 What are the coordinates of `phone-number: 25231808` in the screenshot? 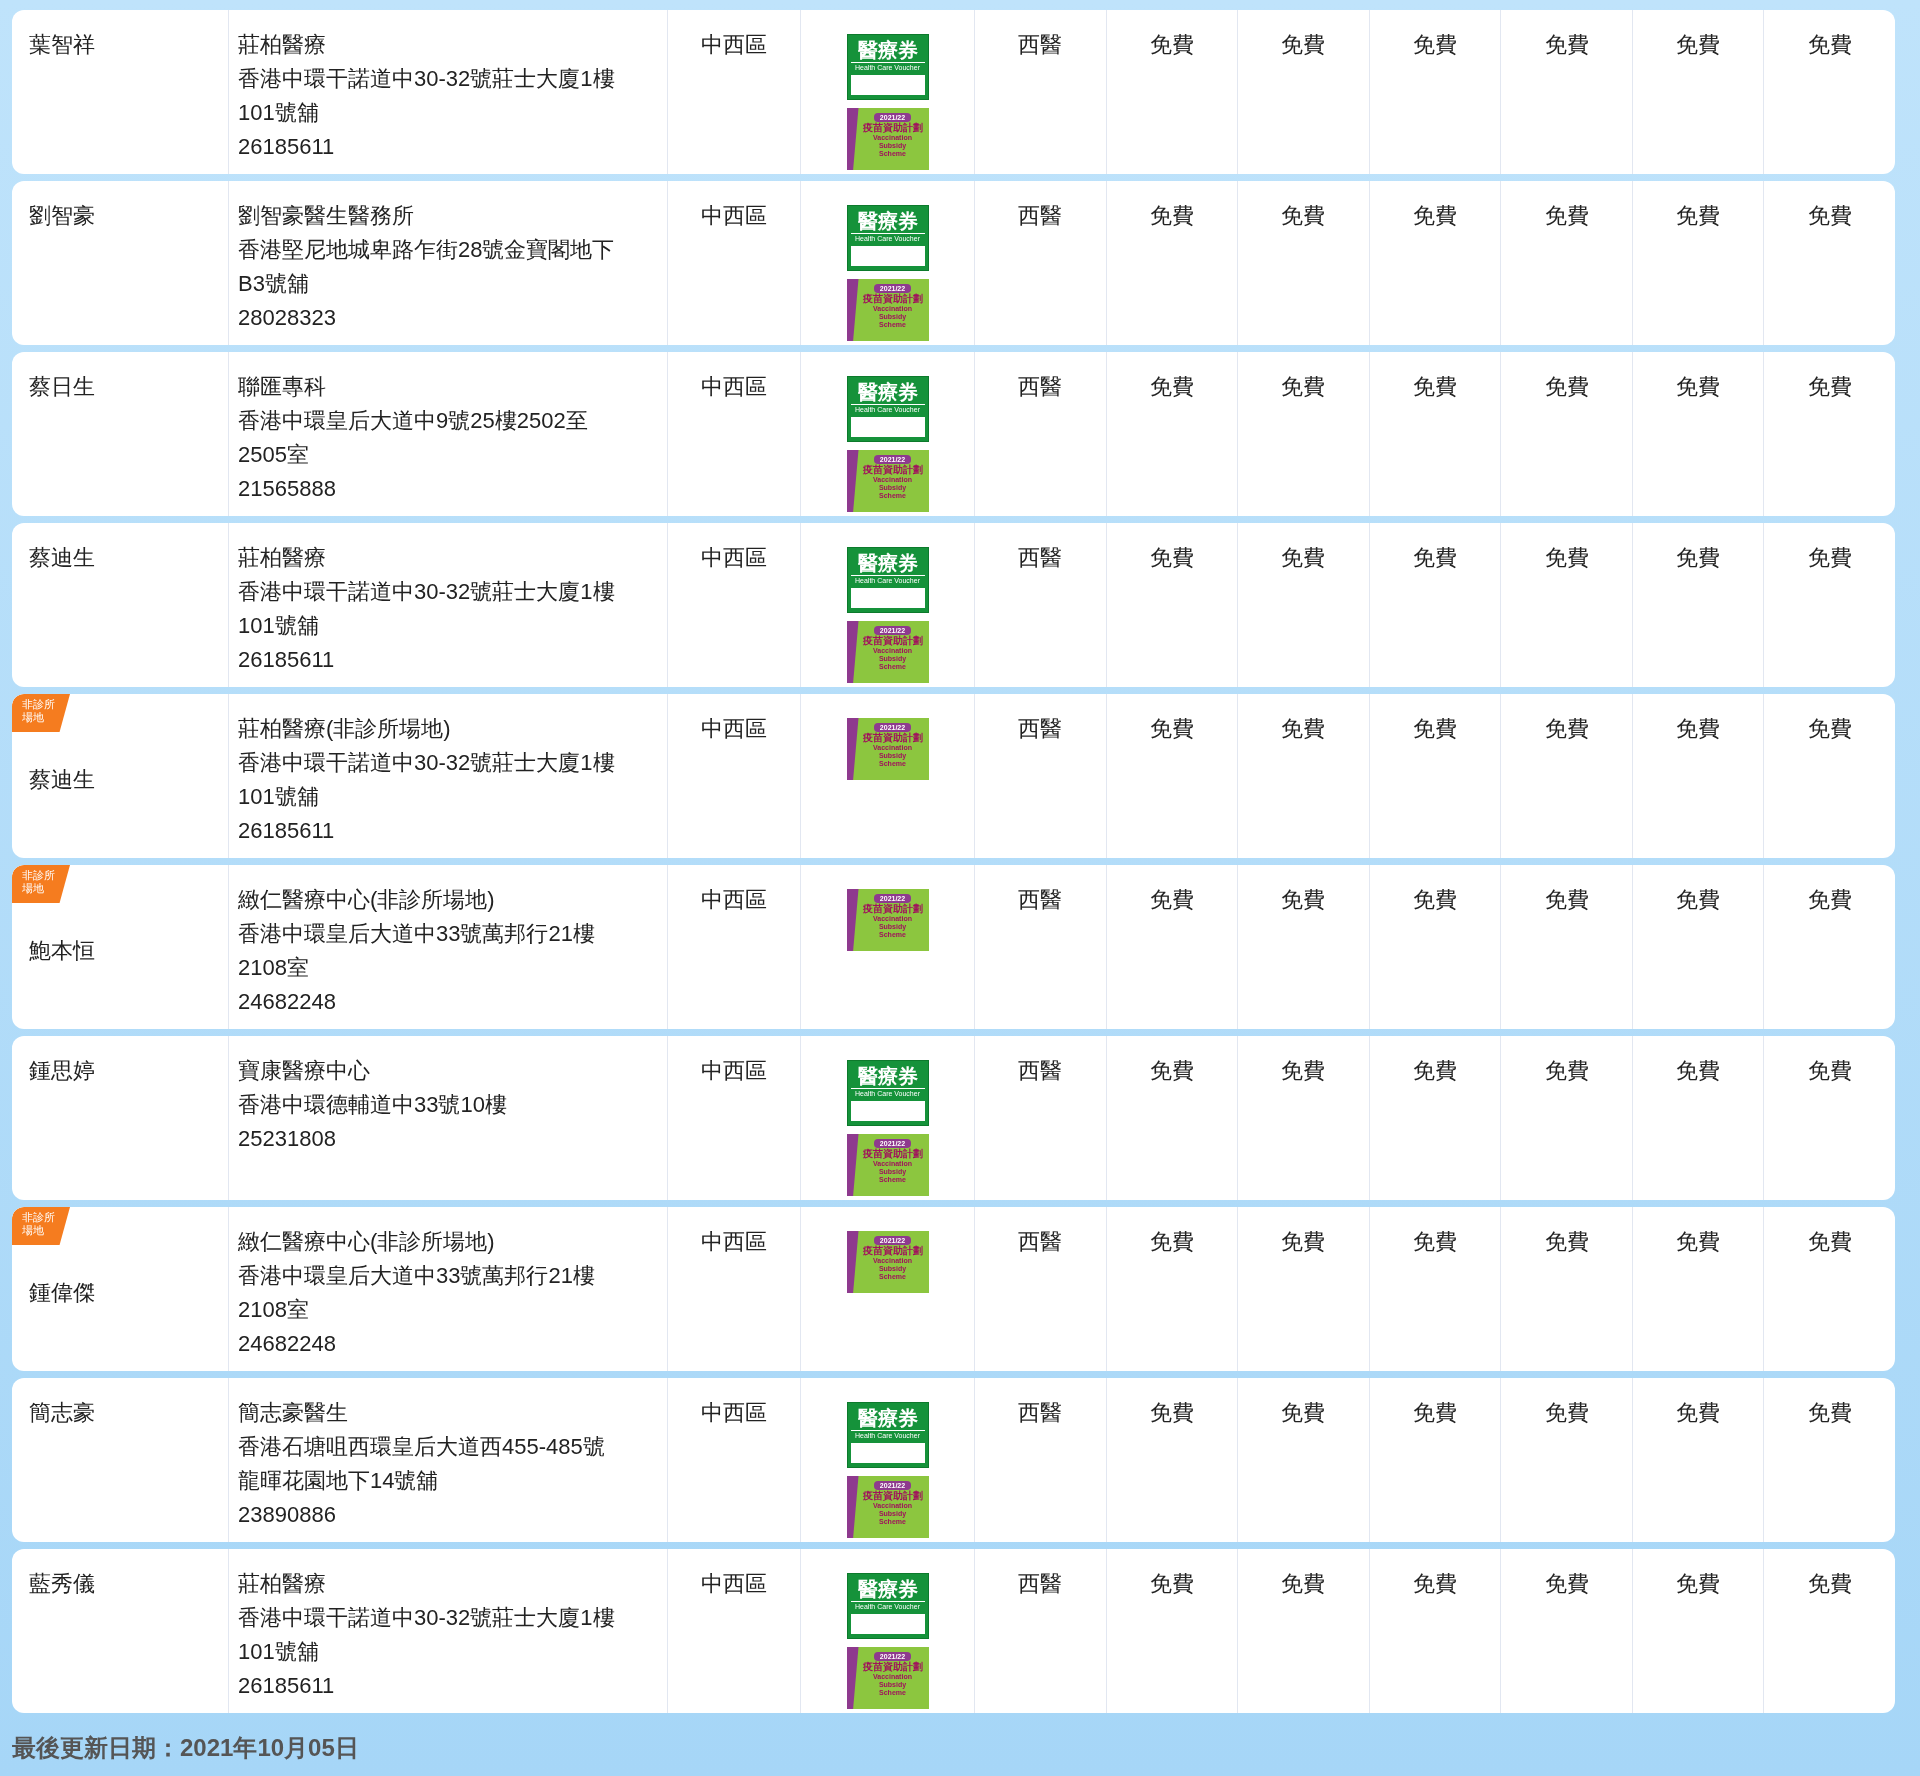 It's located at (287, 1139).